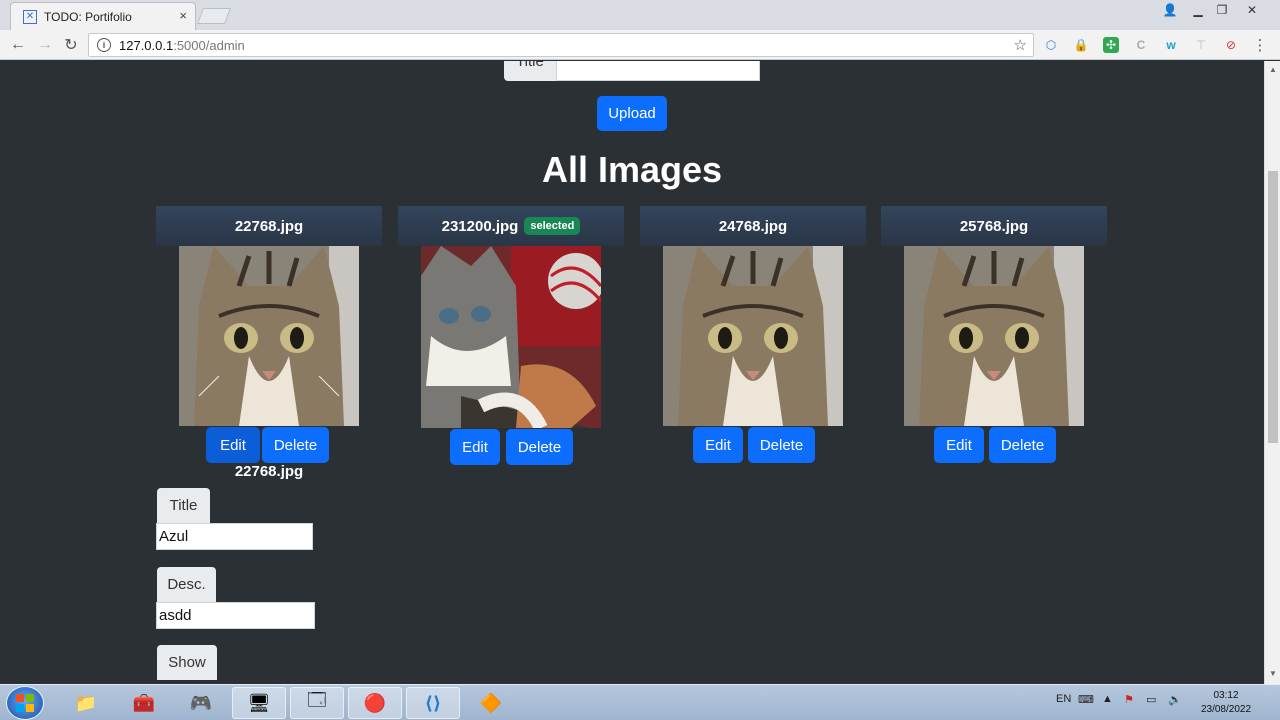 This screenshot has height=720, width=1280. I want to click on title-input: Azul, so click(234, 536).